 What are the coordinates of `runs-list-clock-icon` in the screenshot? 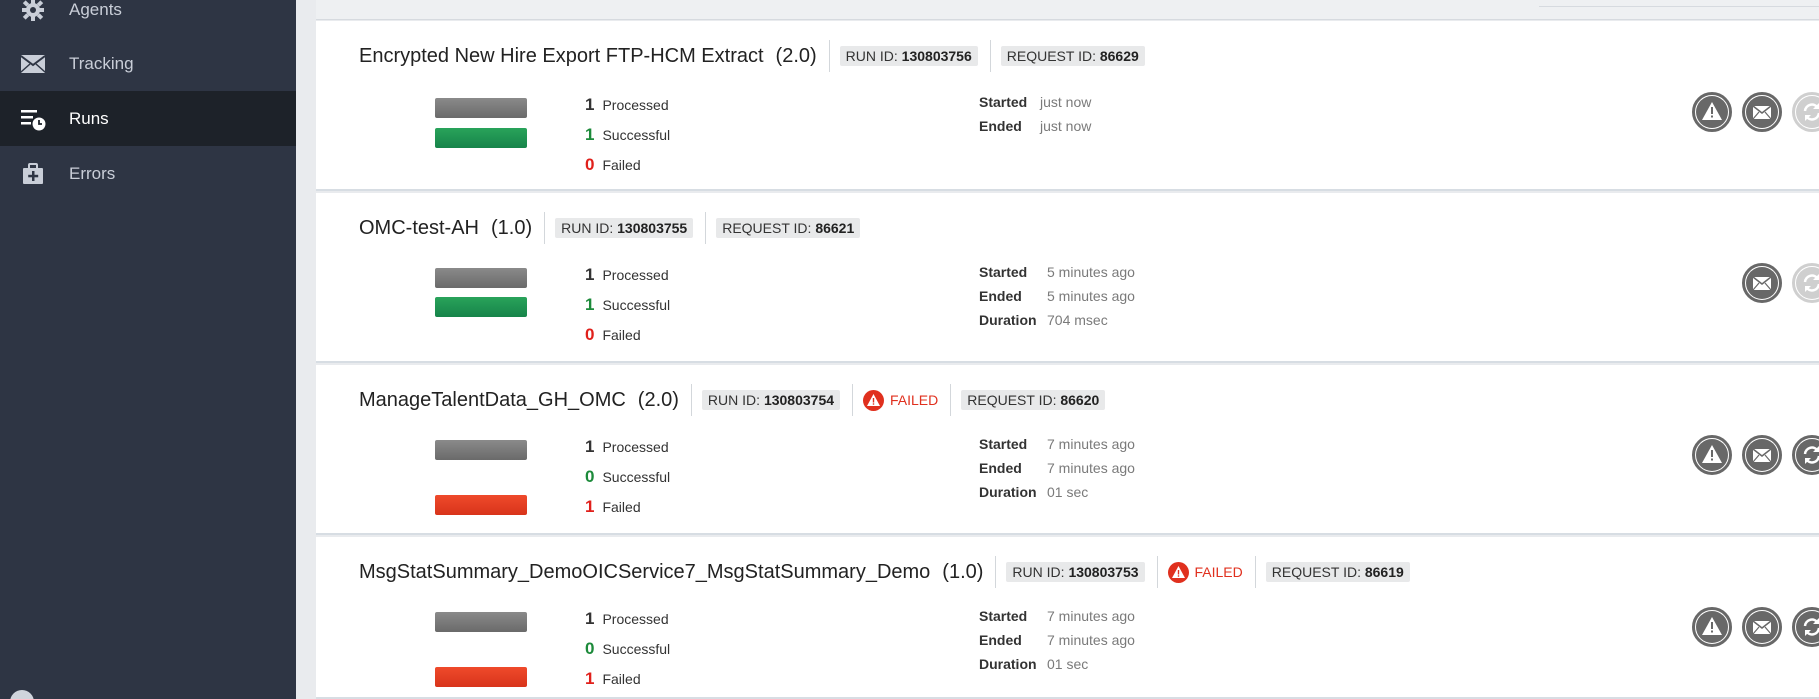 It's located at (33, 119).